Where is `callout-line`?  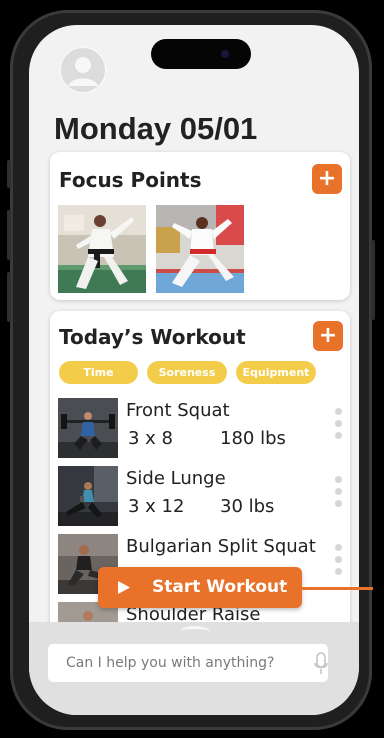 callout-line is located at coordinates (328, 588).